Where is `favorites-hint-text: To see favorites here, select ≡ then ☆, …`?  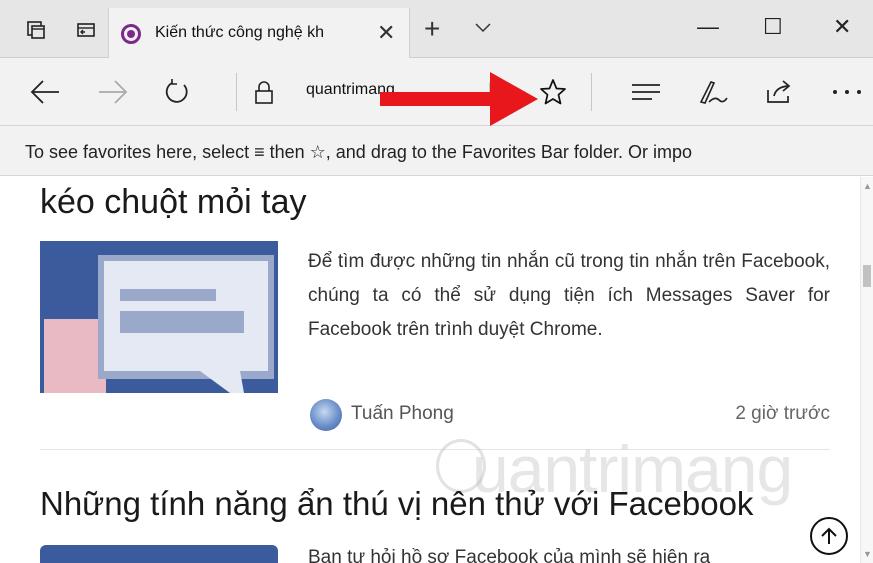 favorites-hint-text: To see favorites here, select ≡ then ☆, … is located at coordinates (358, 152).